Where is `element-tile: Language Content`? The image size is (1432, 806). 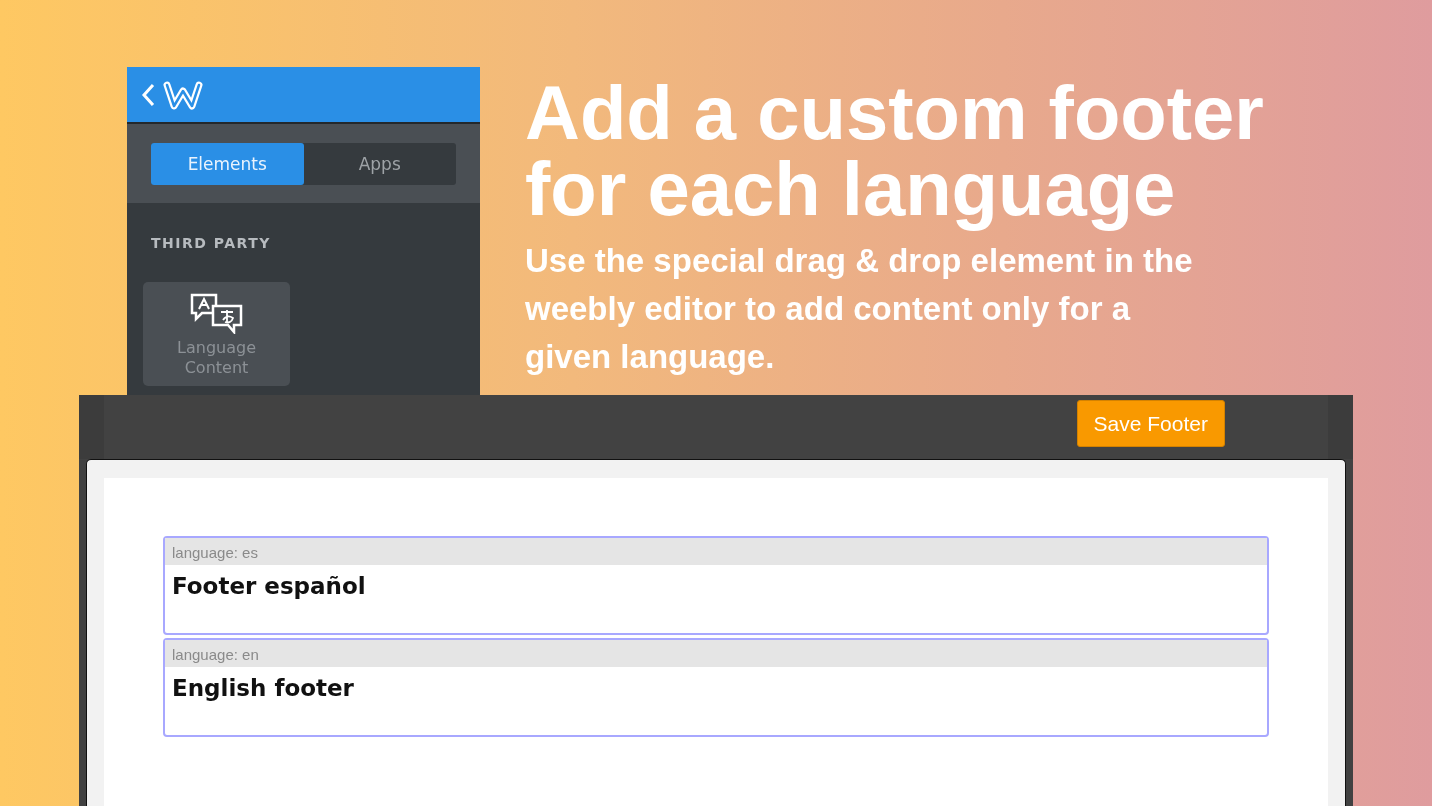 element-tile: Language Content is located at coordinates (216, 334).